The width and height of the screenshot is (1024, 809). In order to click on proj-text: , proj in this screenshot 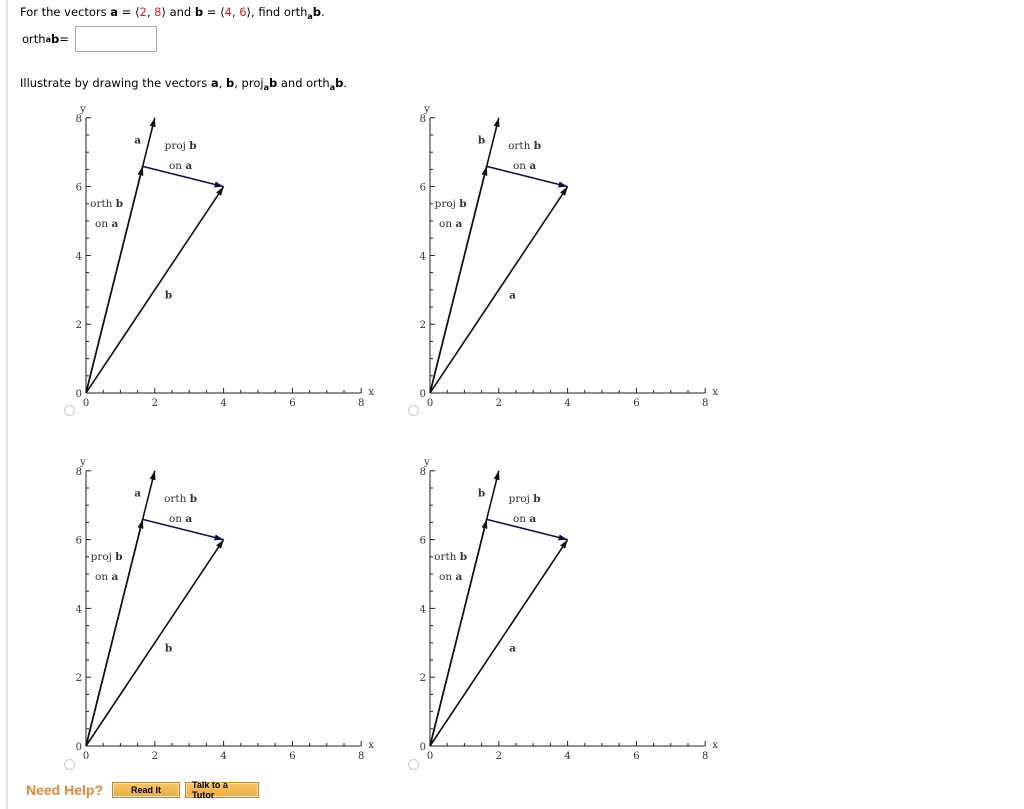, I will do `click(249, 83)`.